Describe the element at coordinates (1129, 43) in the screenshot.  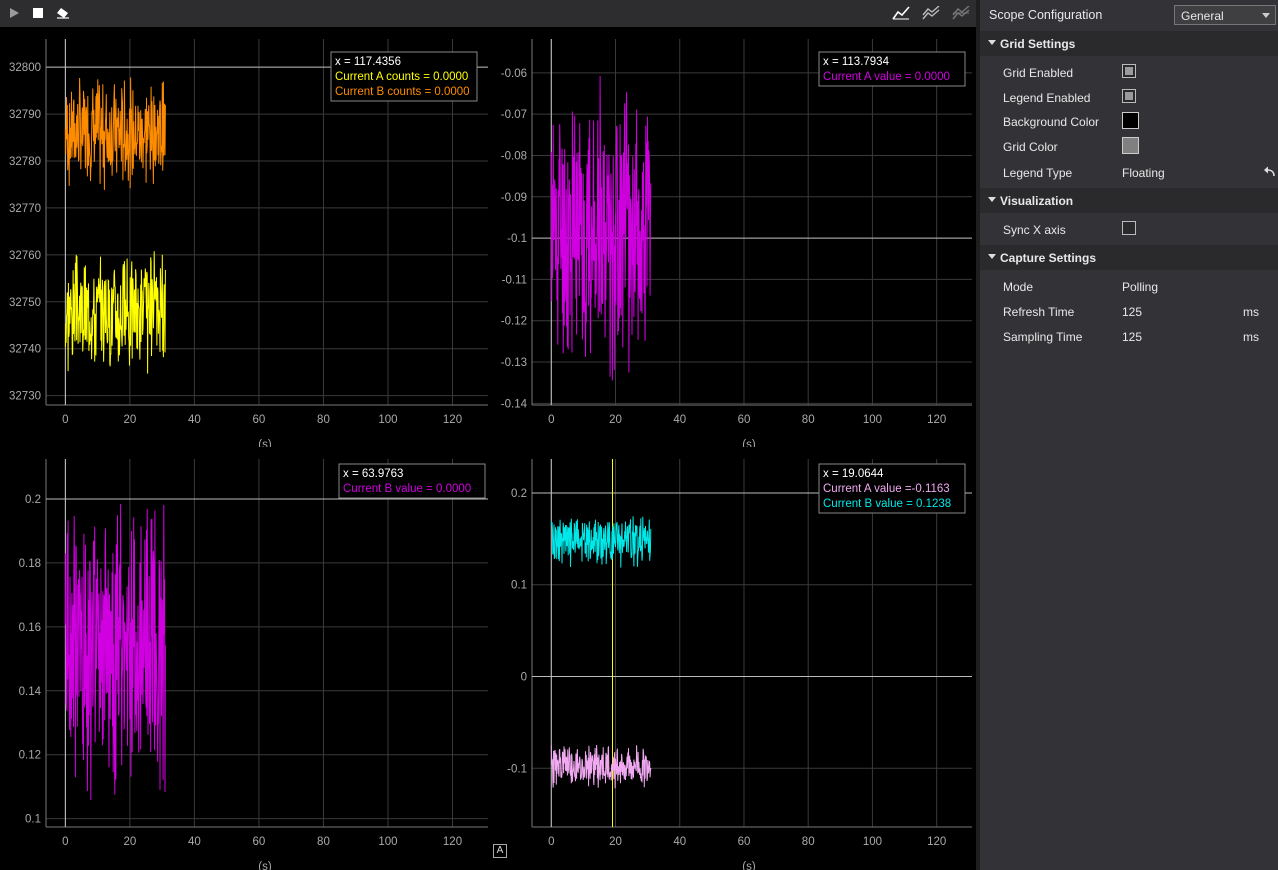
I see `section-grid-settings: Grid Settings` at that location.